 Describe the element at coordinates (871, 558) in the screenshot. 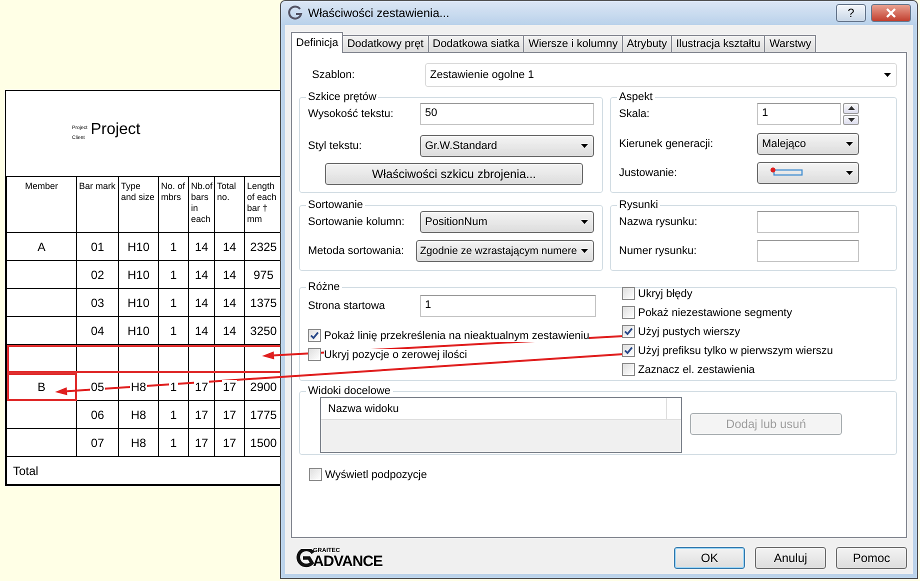

I see `dialog-button: Pomoc` at that location.